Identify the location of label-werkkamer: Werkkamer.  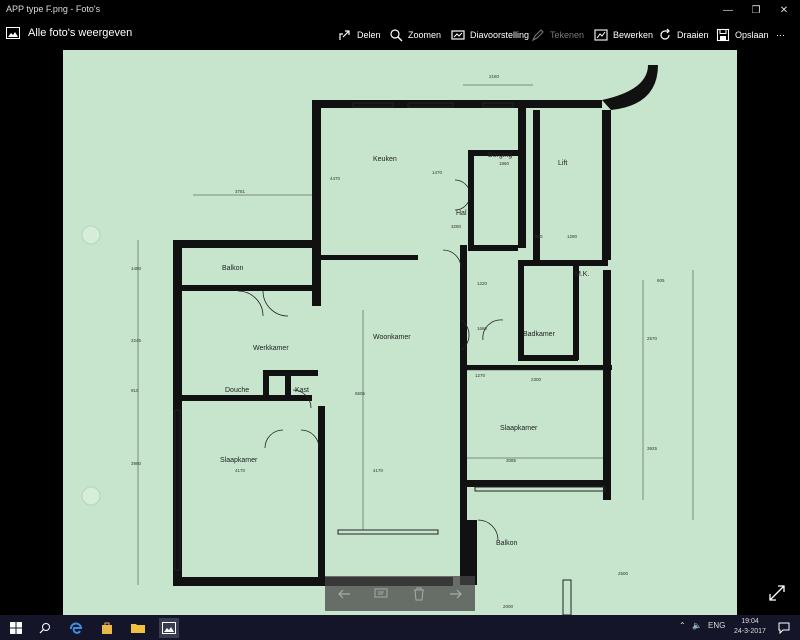
(271, 348).